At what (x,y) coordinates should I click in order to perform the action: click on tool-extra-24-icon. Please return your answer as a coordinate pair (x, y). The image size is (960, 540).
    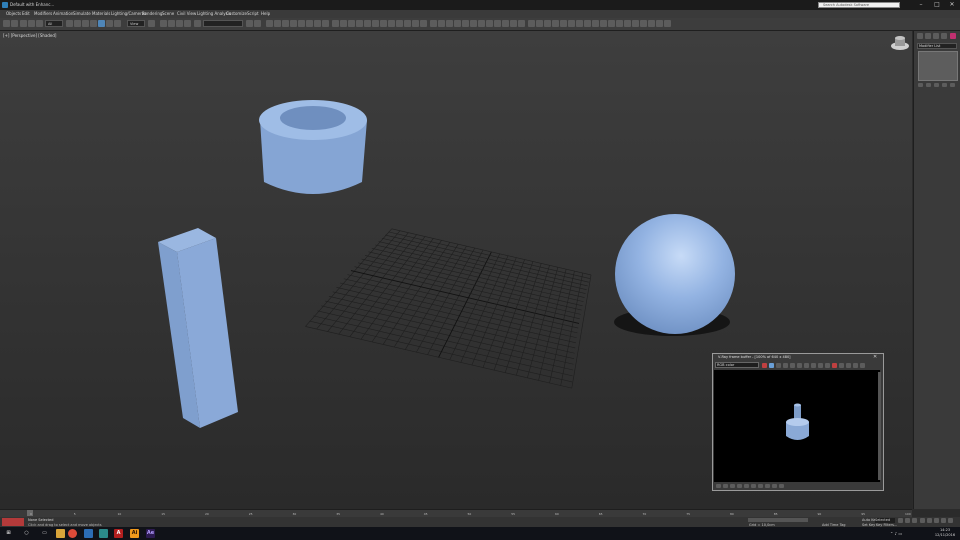
    Looking at the image, I should click on (619, 23).